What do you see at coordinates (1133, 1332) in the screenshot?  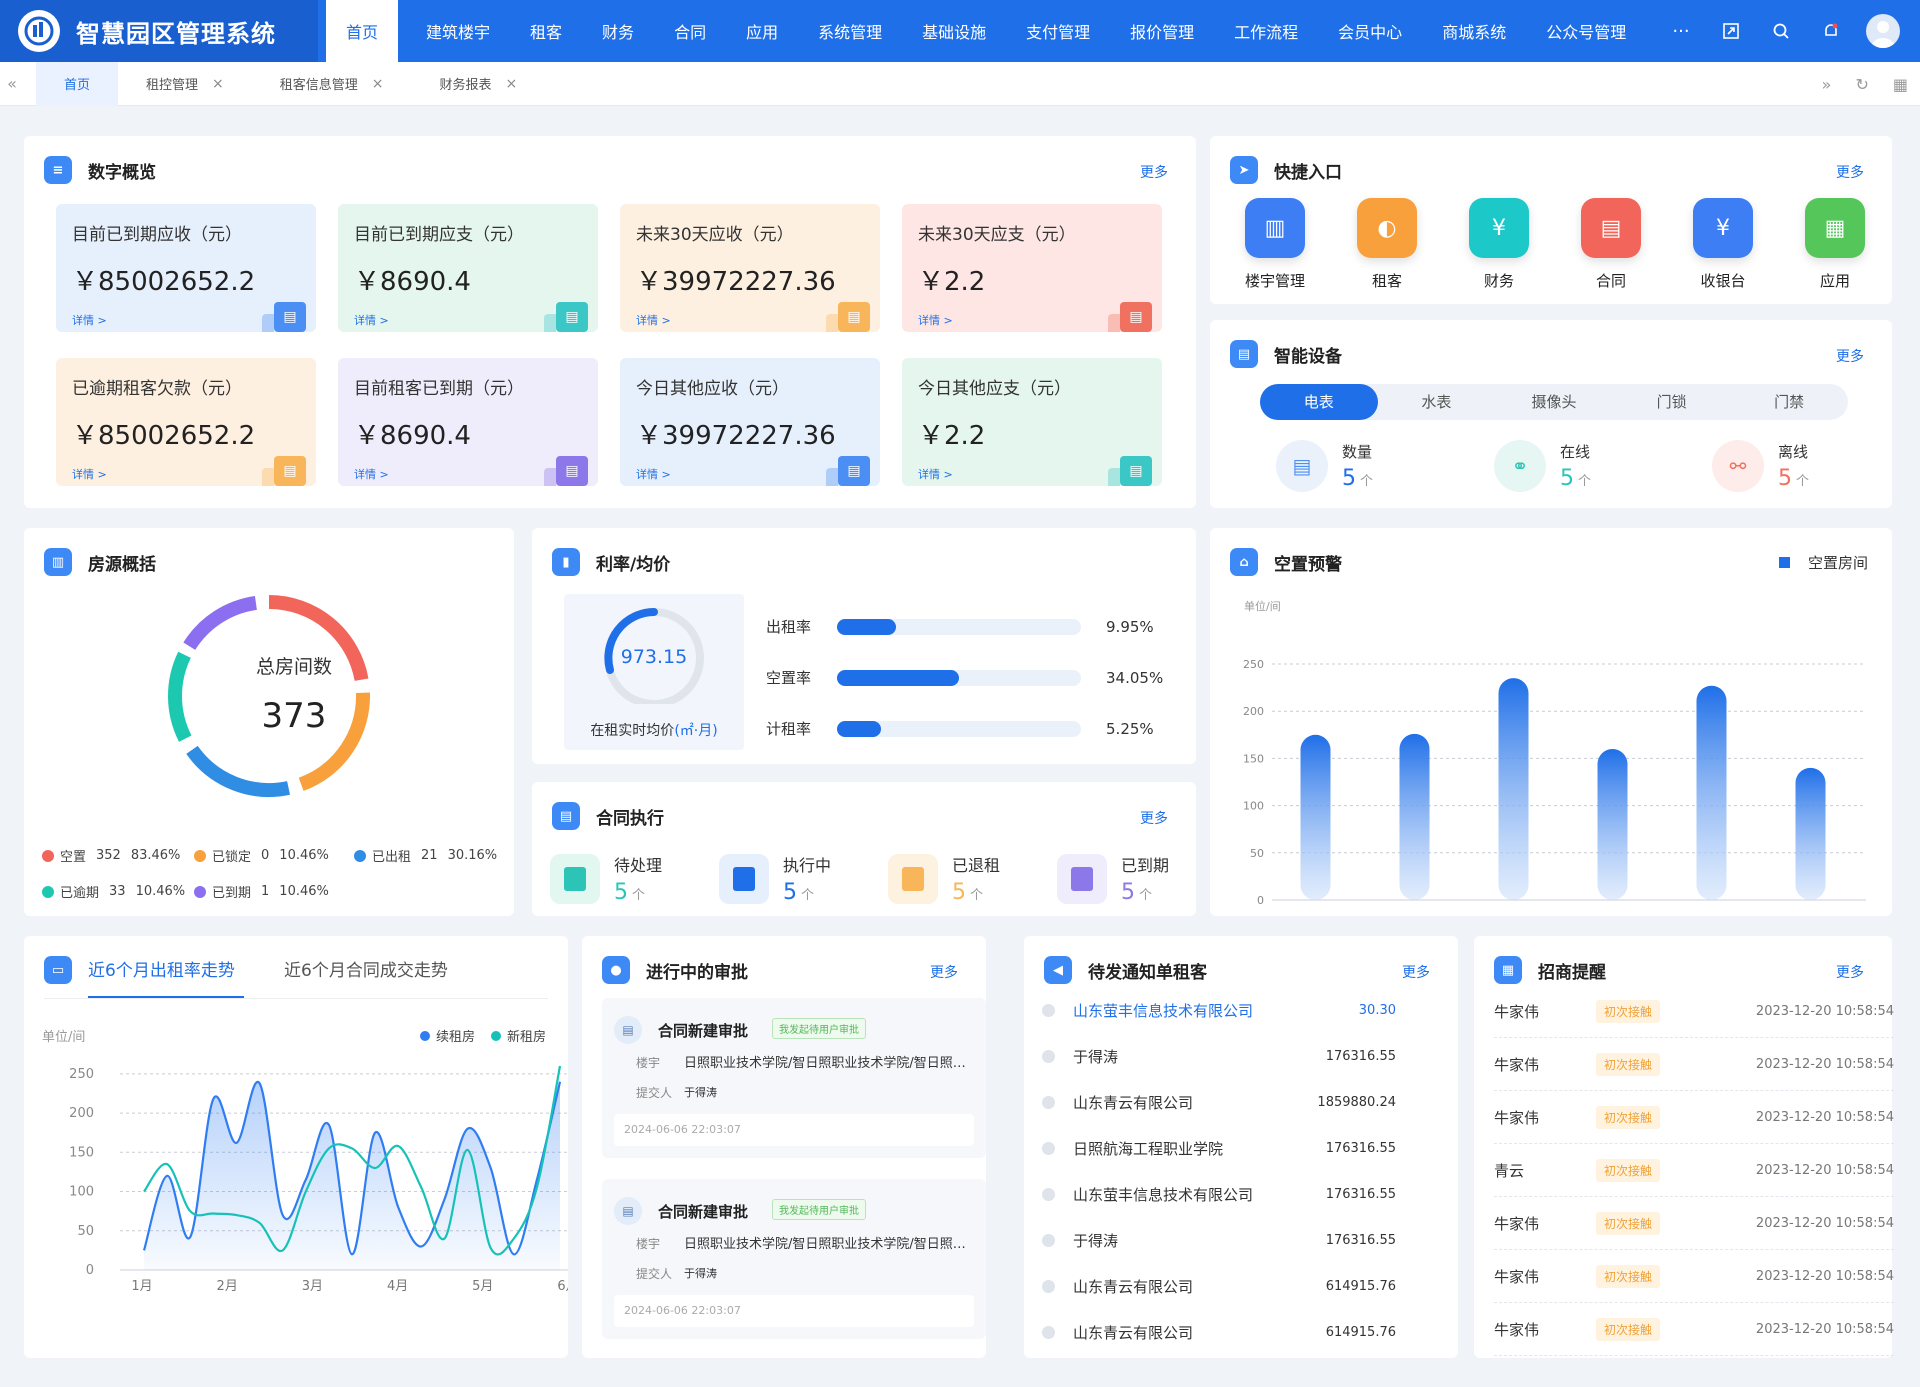 I see `notice-tenant: 山东青云有限公司` at bounding box center [1133, 1332].